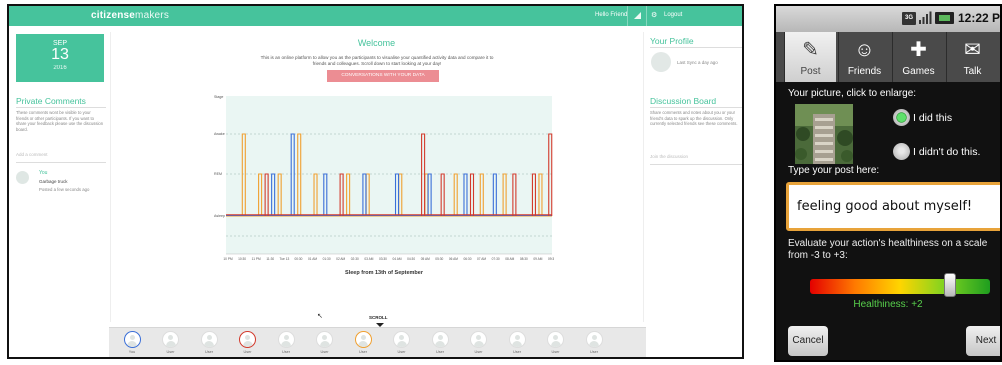 The width and height of the screenshot is (1002, 365). Describe the element at coordinates (808, 341) in the screenshot. I see `cancel-button: Cancel` at that location.